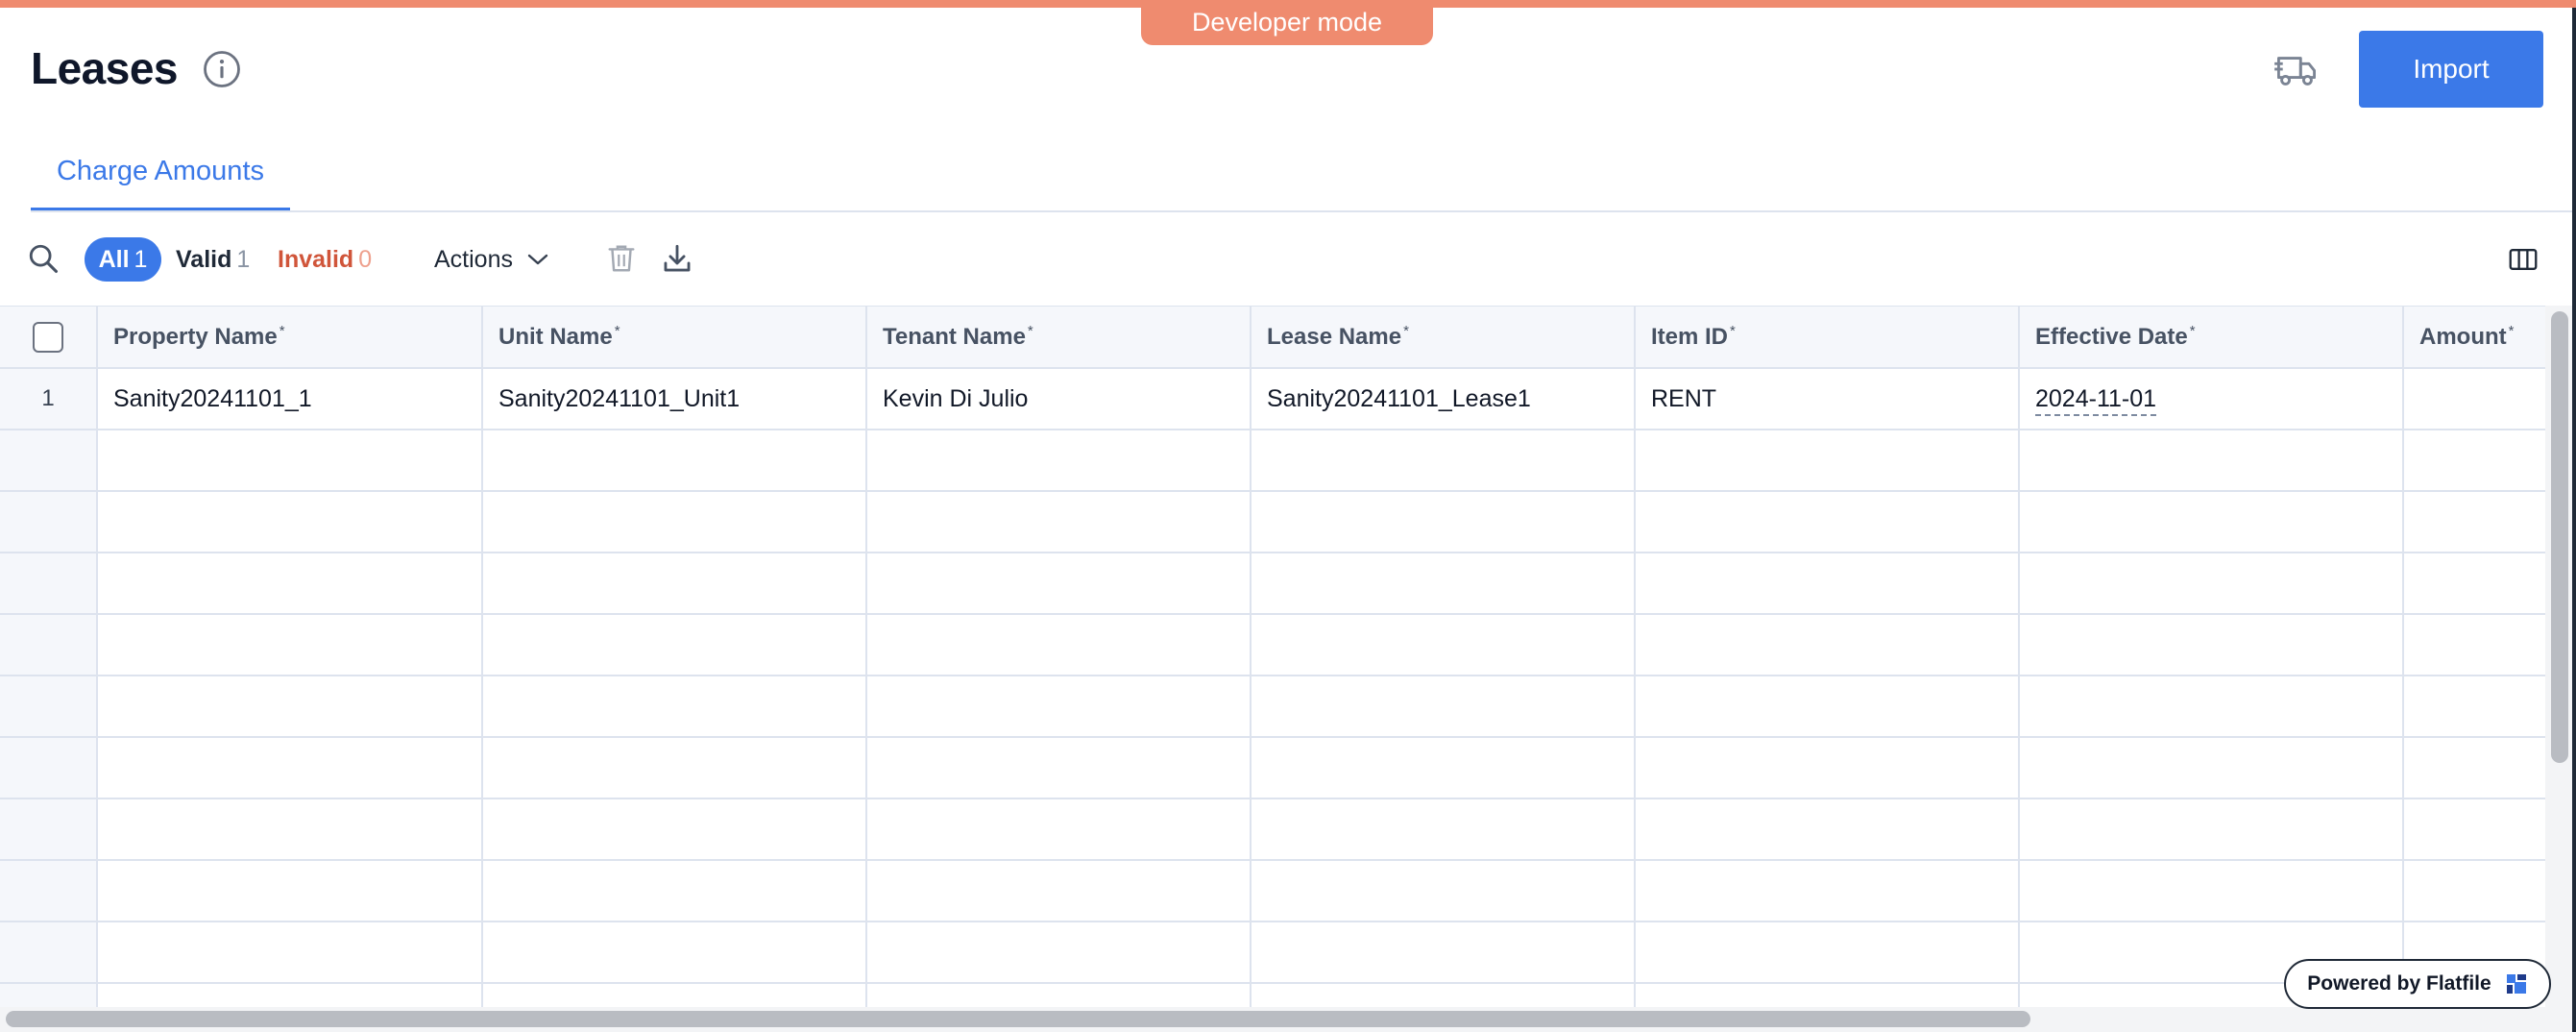  I want to click on powered-by-flatfile-badge: Powered by Flatfile, so click(2417, 984).